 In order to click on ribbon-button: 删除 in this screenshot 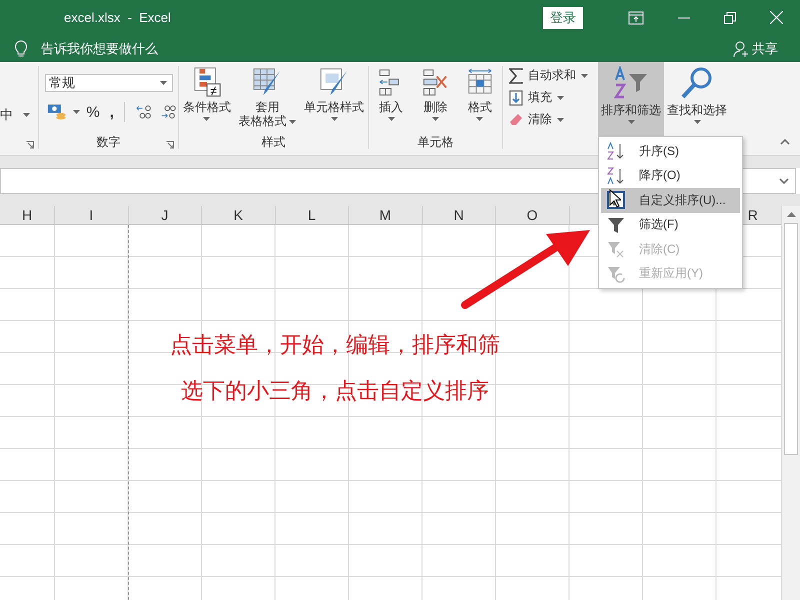, I will do `click(435, 94)`.